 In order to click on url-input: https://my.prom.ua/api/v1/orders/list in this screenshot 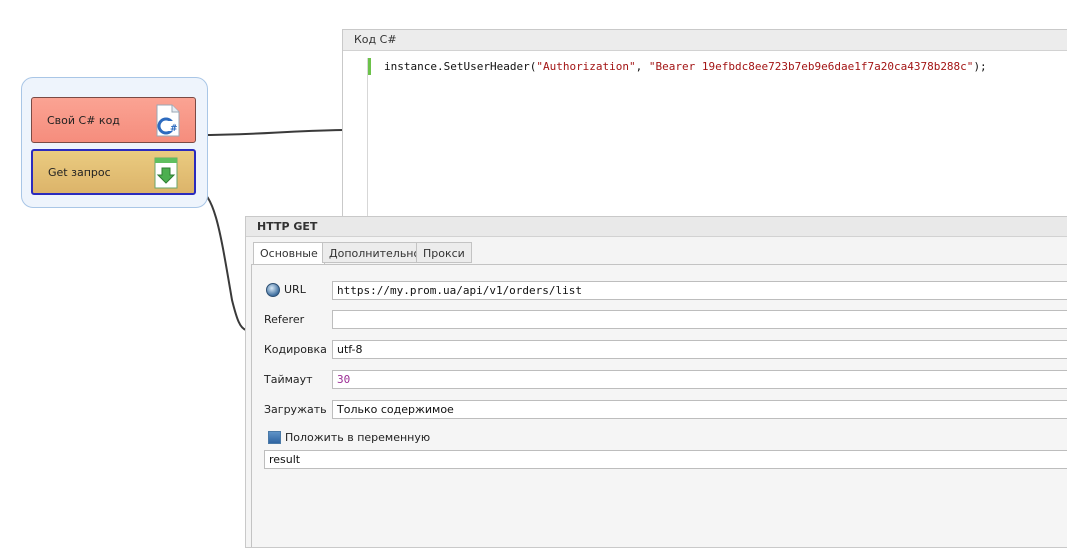, I will do `click(699, 290)`.